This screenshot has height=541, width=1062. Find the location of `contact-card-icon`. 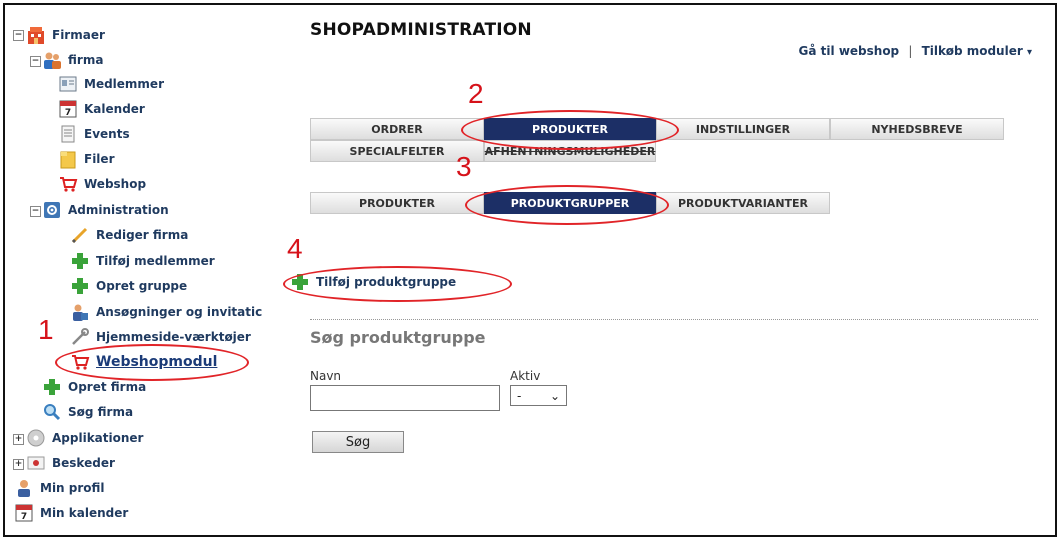

contact-card-icon is located at coordinates (68, 84).